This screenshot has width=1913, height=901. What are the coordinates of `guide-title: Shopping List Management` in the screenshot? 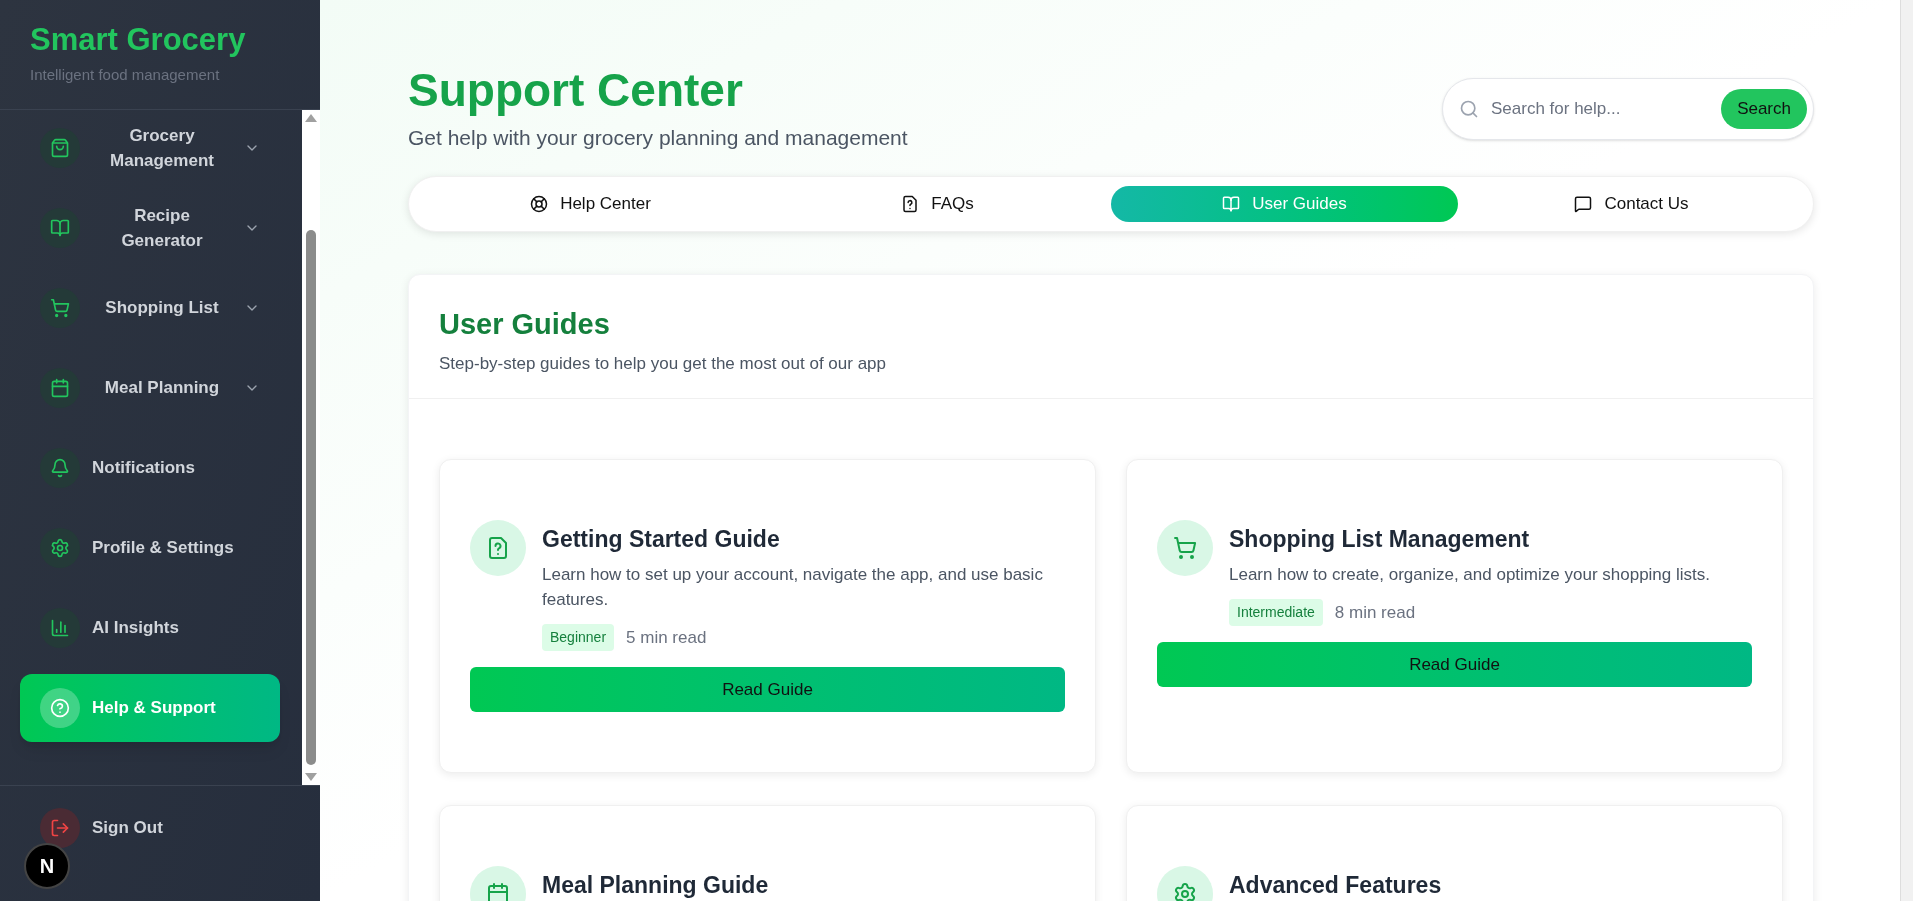 It's located at (1380, 539).